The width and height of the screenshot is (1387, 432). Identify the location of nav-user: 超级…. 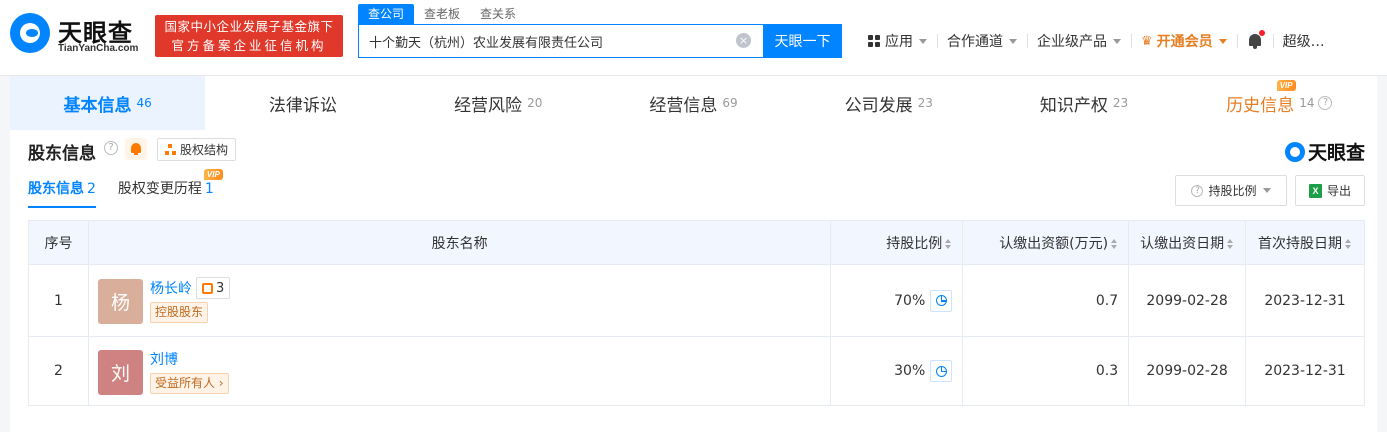
(1303, 41).